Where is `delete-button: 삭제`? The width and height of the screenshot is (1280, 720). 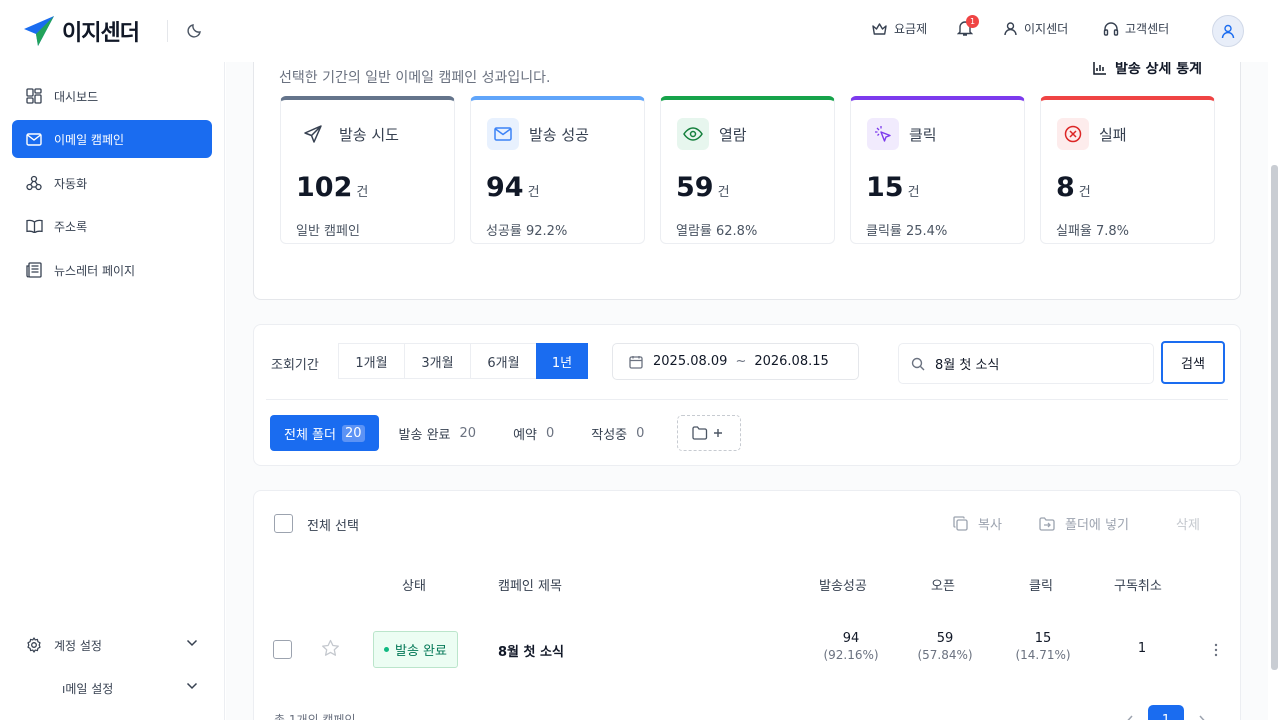 delete-button: 삭제 is located at coordinates (1188, 523).